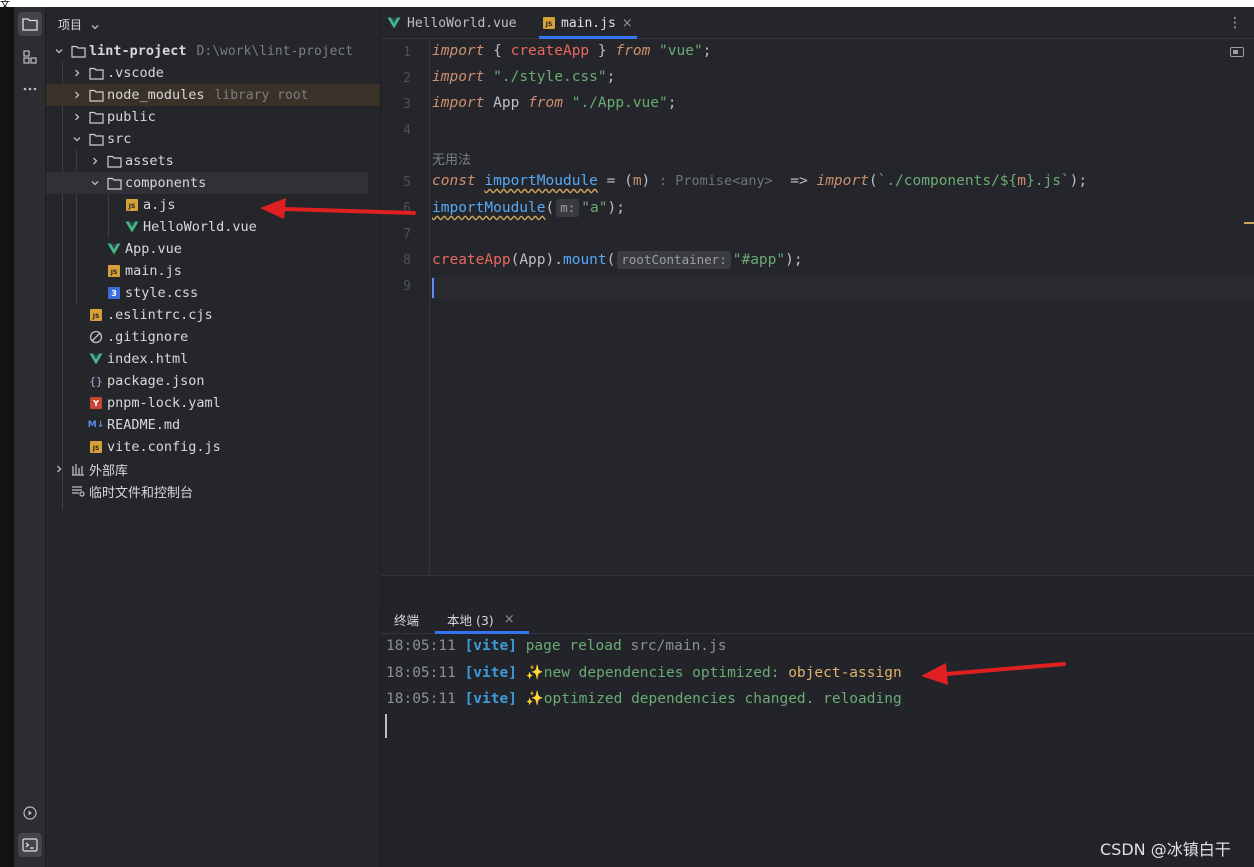  Describe the element at coordinates (213, 425) in the screenshot. I see `tree-item-readme: M↓ README.md` at that location.